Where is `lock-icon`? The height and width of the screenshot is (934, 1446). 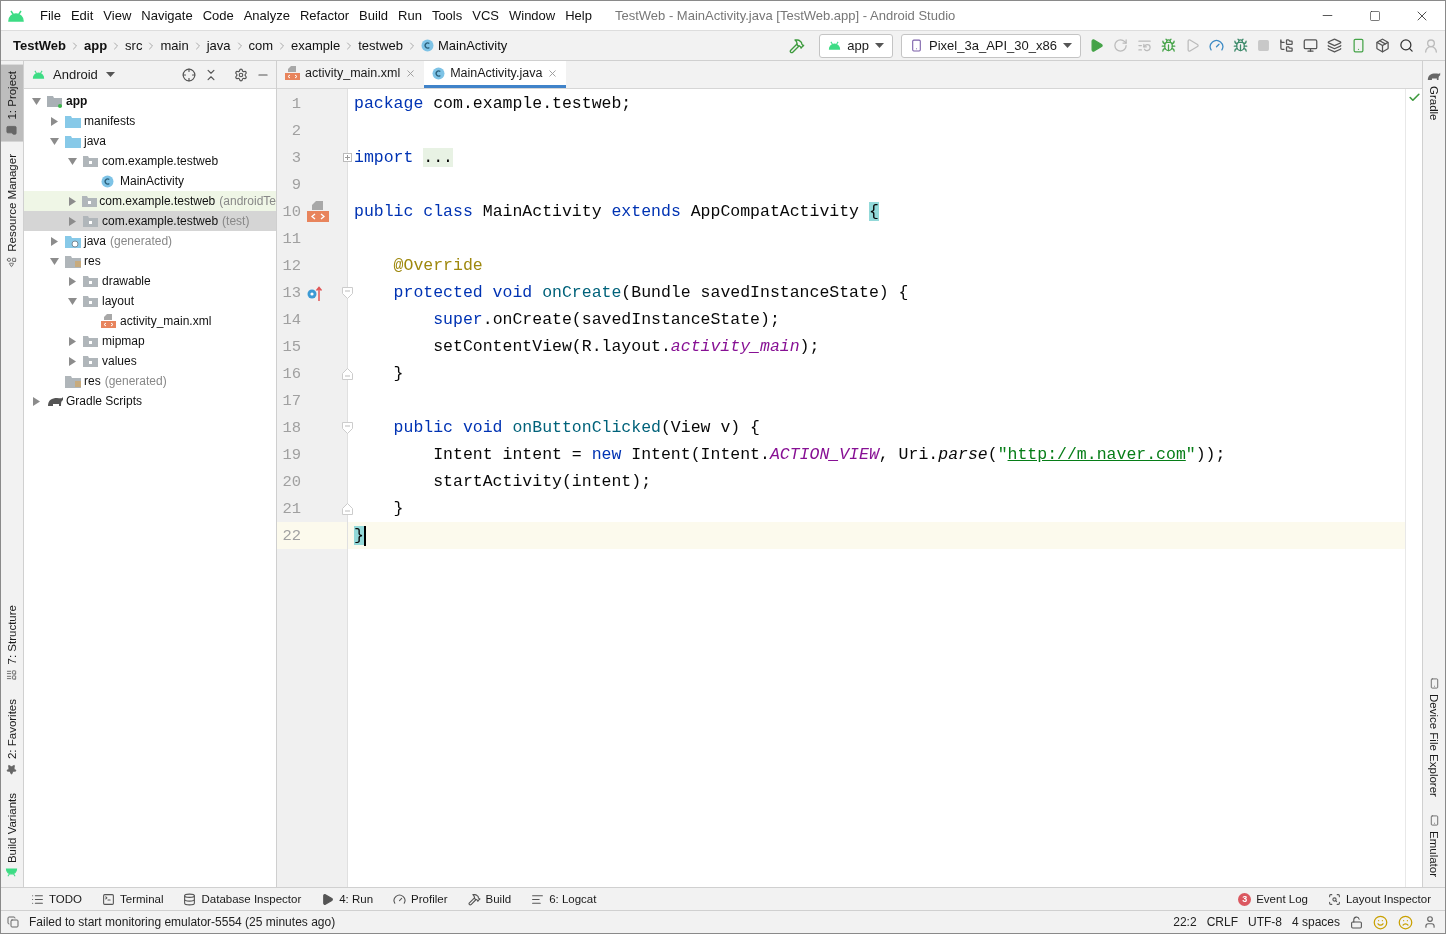
lock-icon is located at coordinates (1356, 922).